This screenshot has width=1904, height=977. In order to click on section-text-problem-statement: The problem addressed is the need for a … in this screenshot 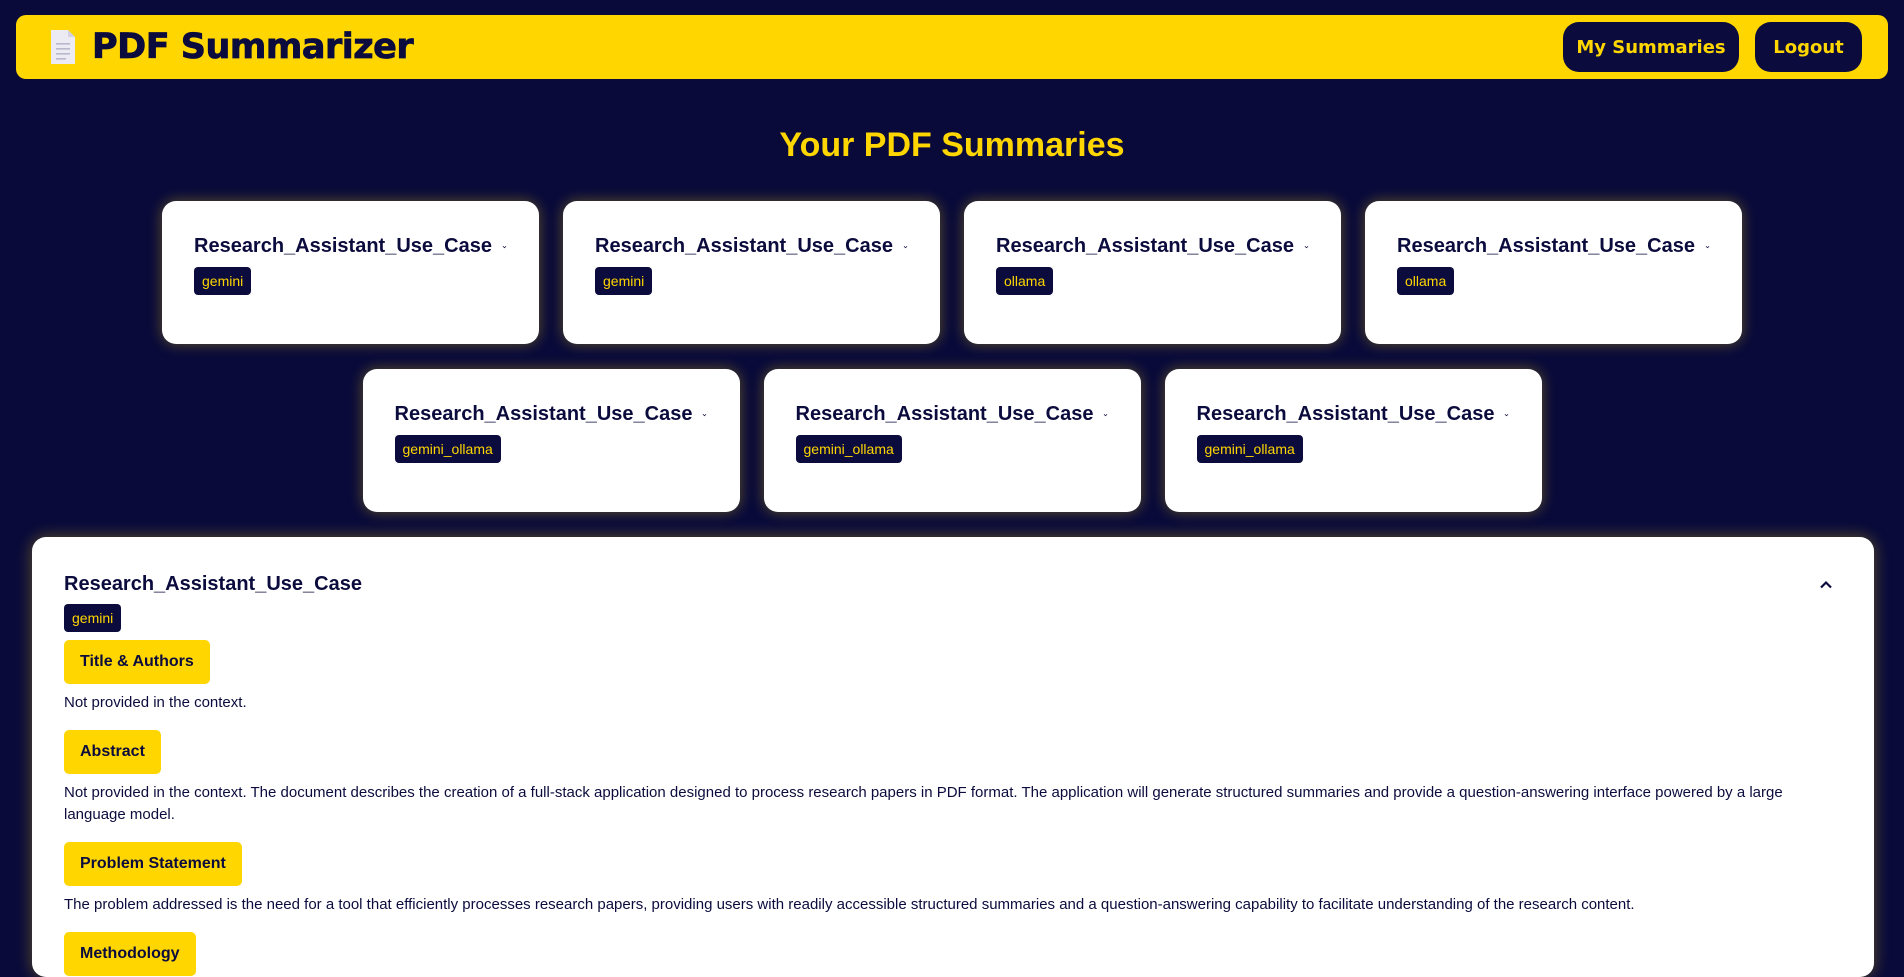, I will do `click(849, 904)`.